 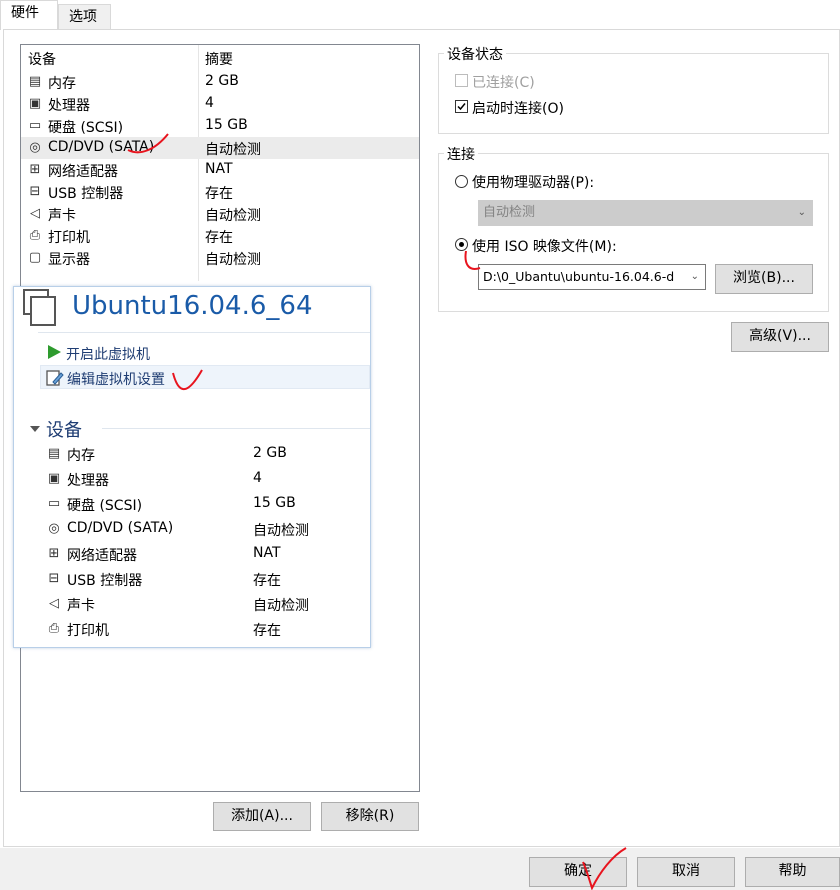 I want to click on device-summary: 15 GB, so click(x=226, y=125).